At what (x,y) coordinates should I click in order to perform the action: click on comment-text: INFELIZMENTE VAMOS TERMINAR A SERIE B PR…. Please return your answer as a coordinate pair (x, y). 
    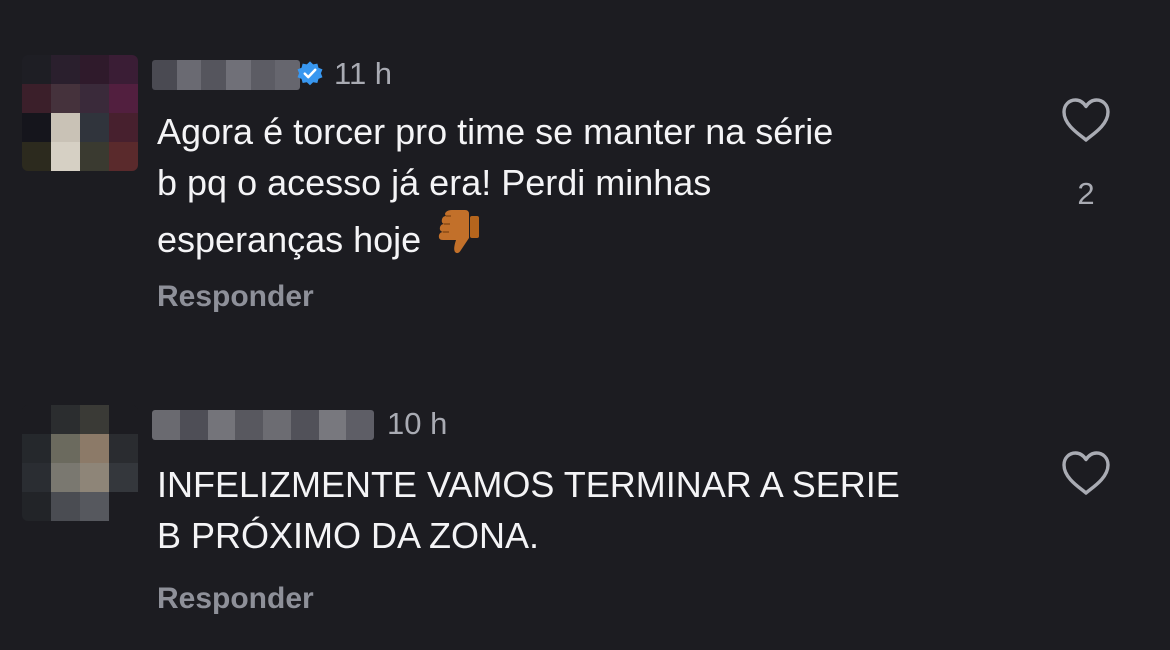
    Looking at the image, I should click on (528, 510).